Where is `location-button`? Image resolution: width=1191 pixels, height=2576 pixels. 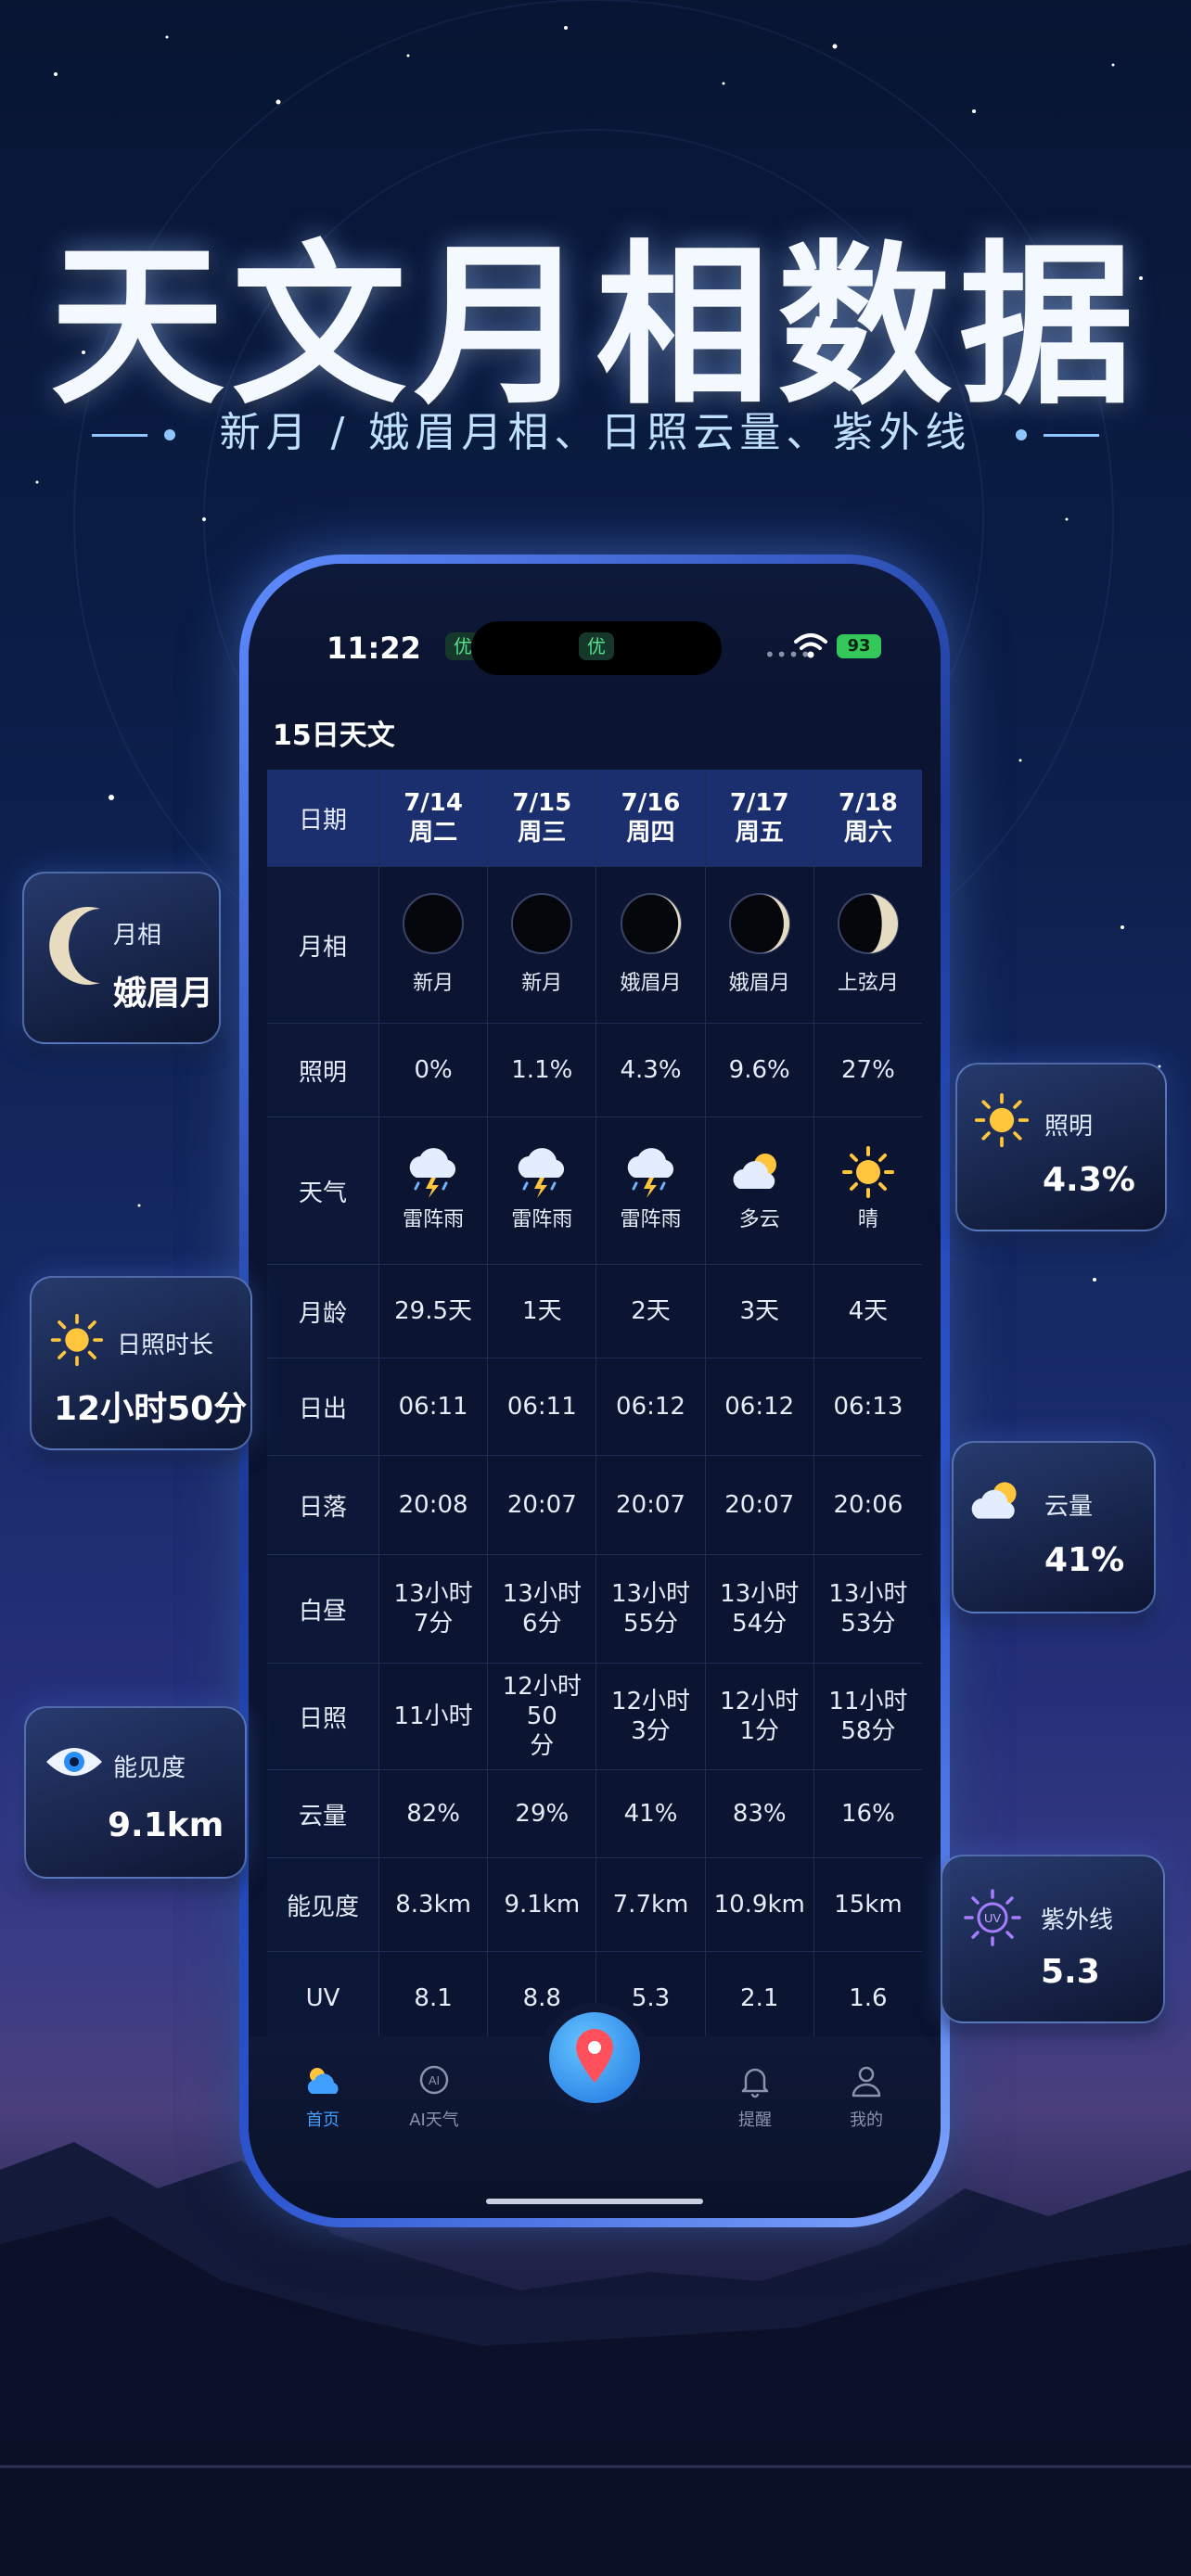
location-button is located at coordinates (594, 2057).